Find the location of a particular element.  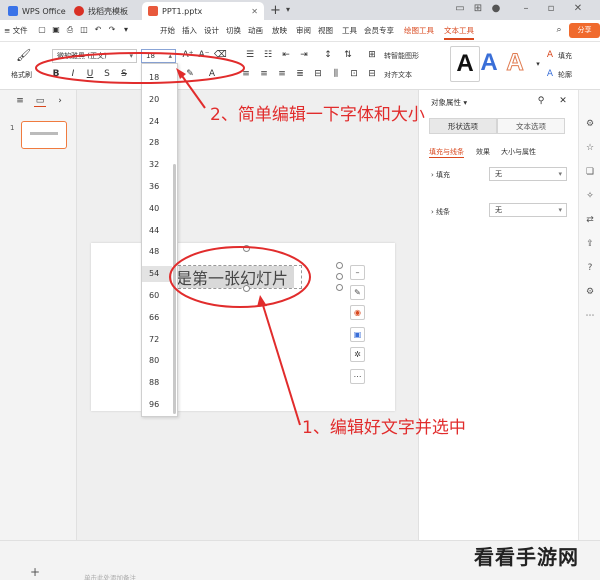

indent-increase-icon: ⇥ is located at coordinates (304, 55).